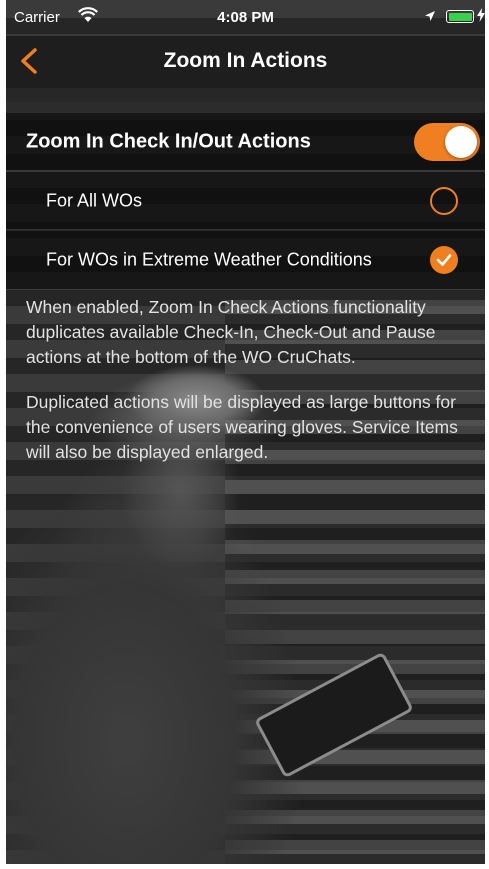  I want to click on page-title: Zoom In Actions, so click(245, 60).